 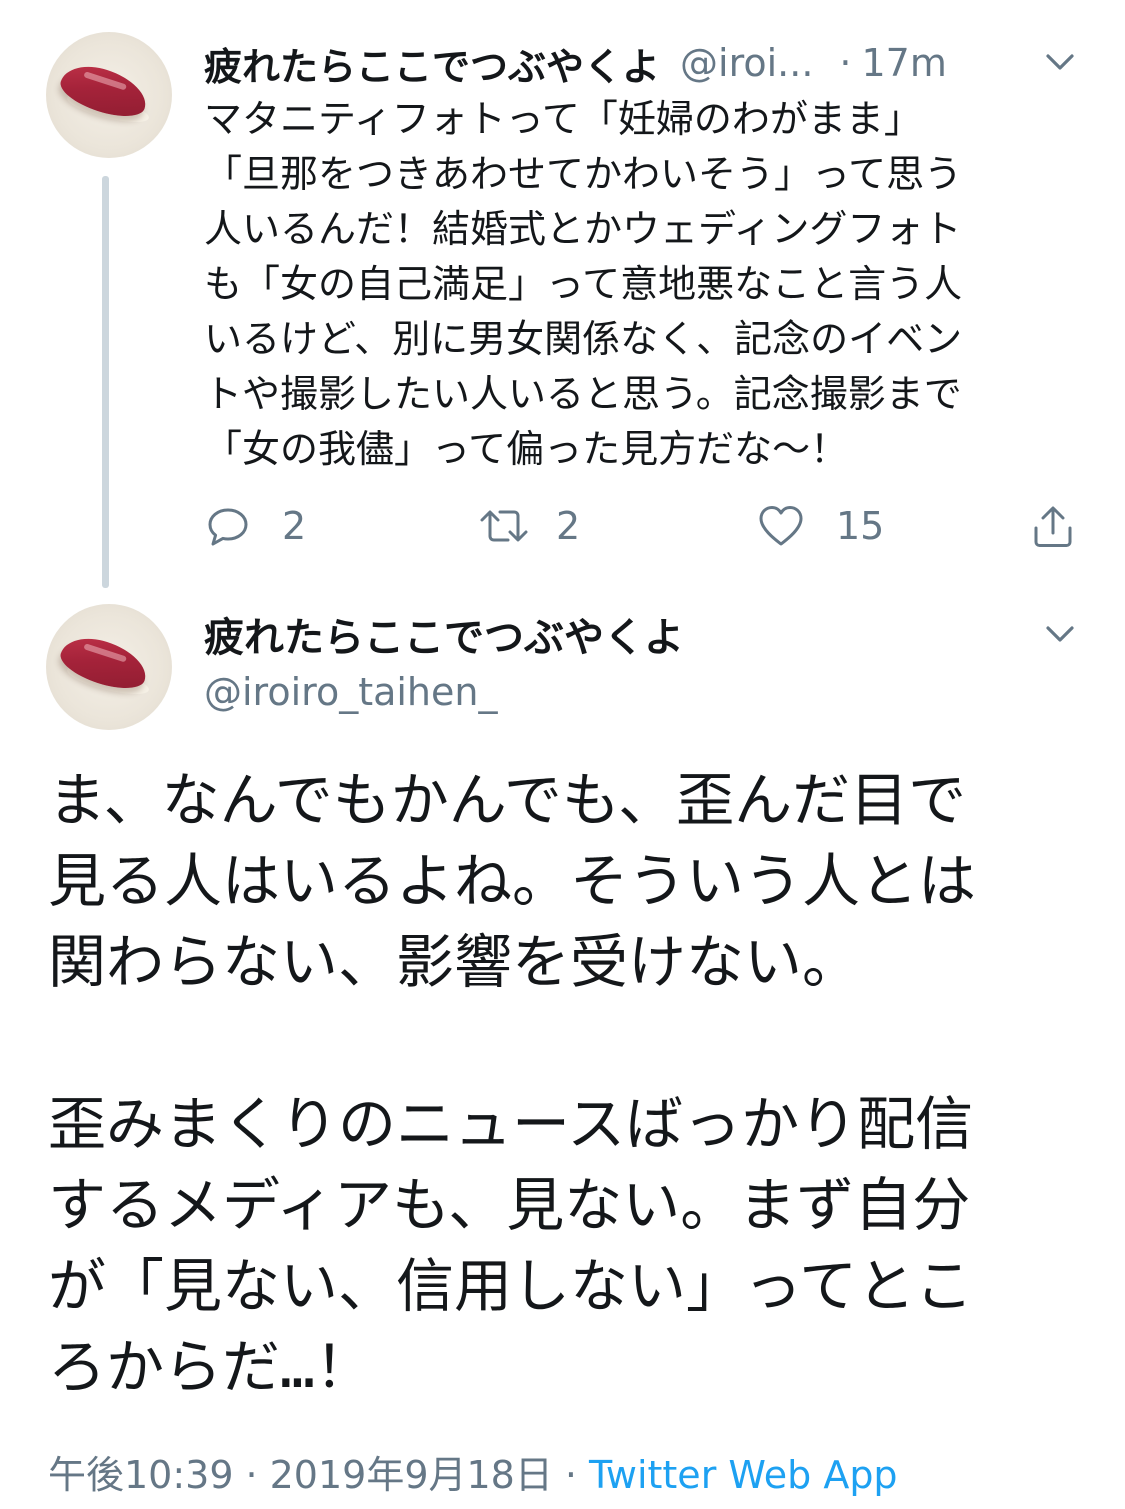 I want to click on tweet2-display-name: 疲れたらここでつぶやくよ, so click(x=444, y=638).